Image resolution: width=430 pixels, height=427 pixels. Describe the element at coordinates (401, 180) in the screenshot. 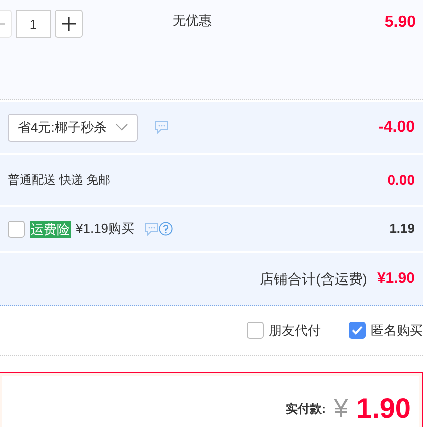

I see `shipping-amount: 0.00` at that location.